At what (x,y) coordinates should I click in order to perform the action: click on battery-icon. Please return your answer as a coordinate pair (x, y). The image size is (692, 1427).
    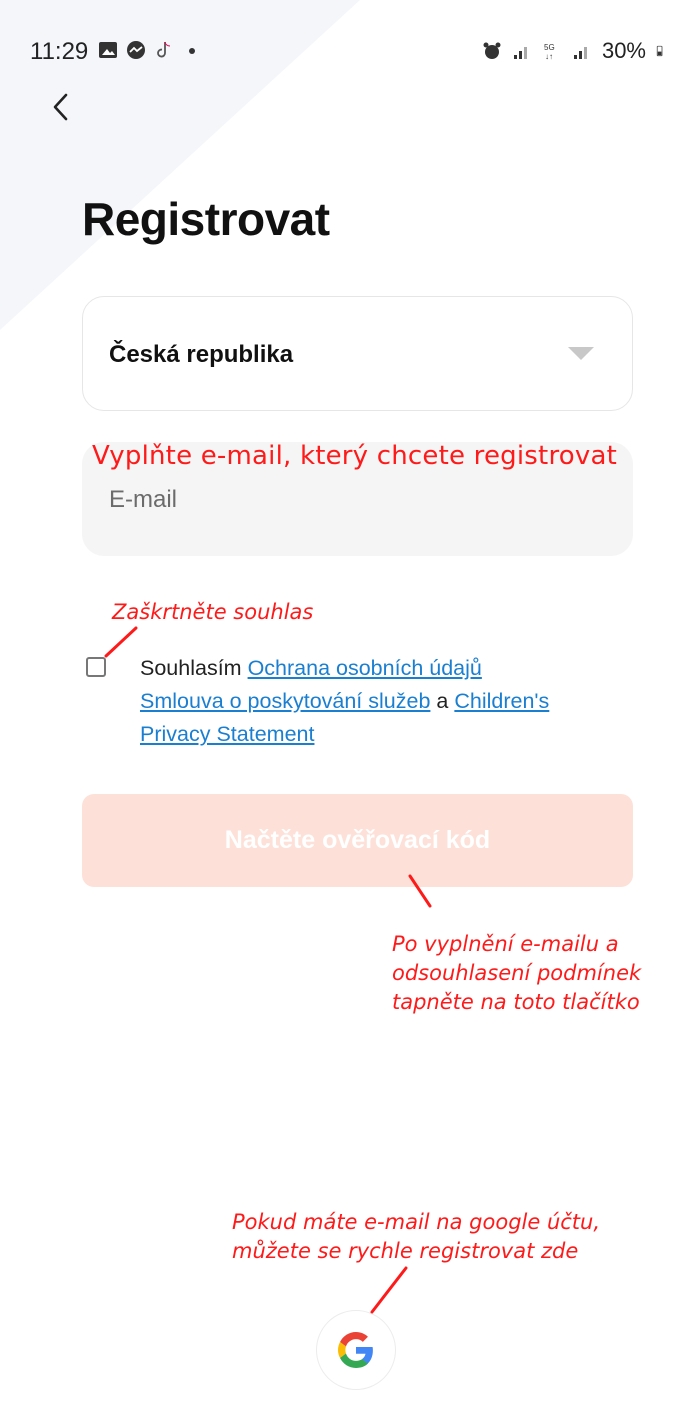
    Looking at the image, I should click on (659, 51).